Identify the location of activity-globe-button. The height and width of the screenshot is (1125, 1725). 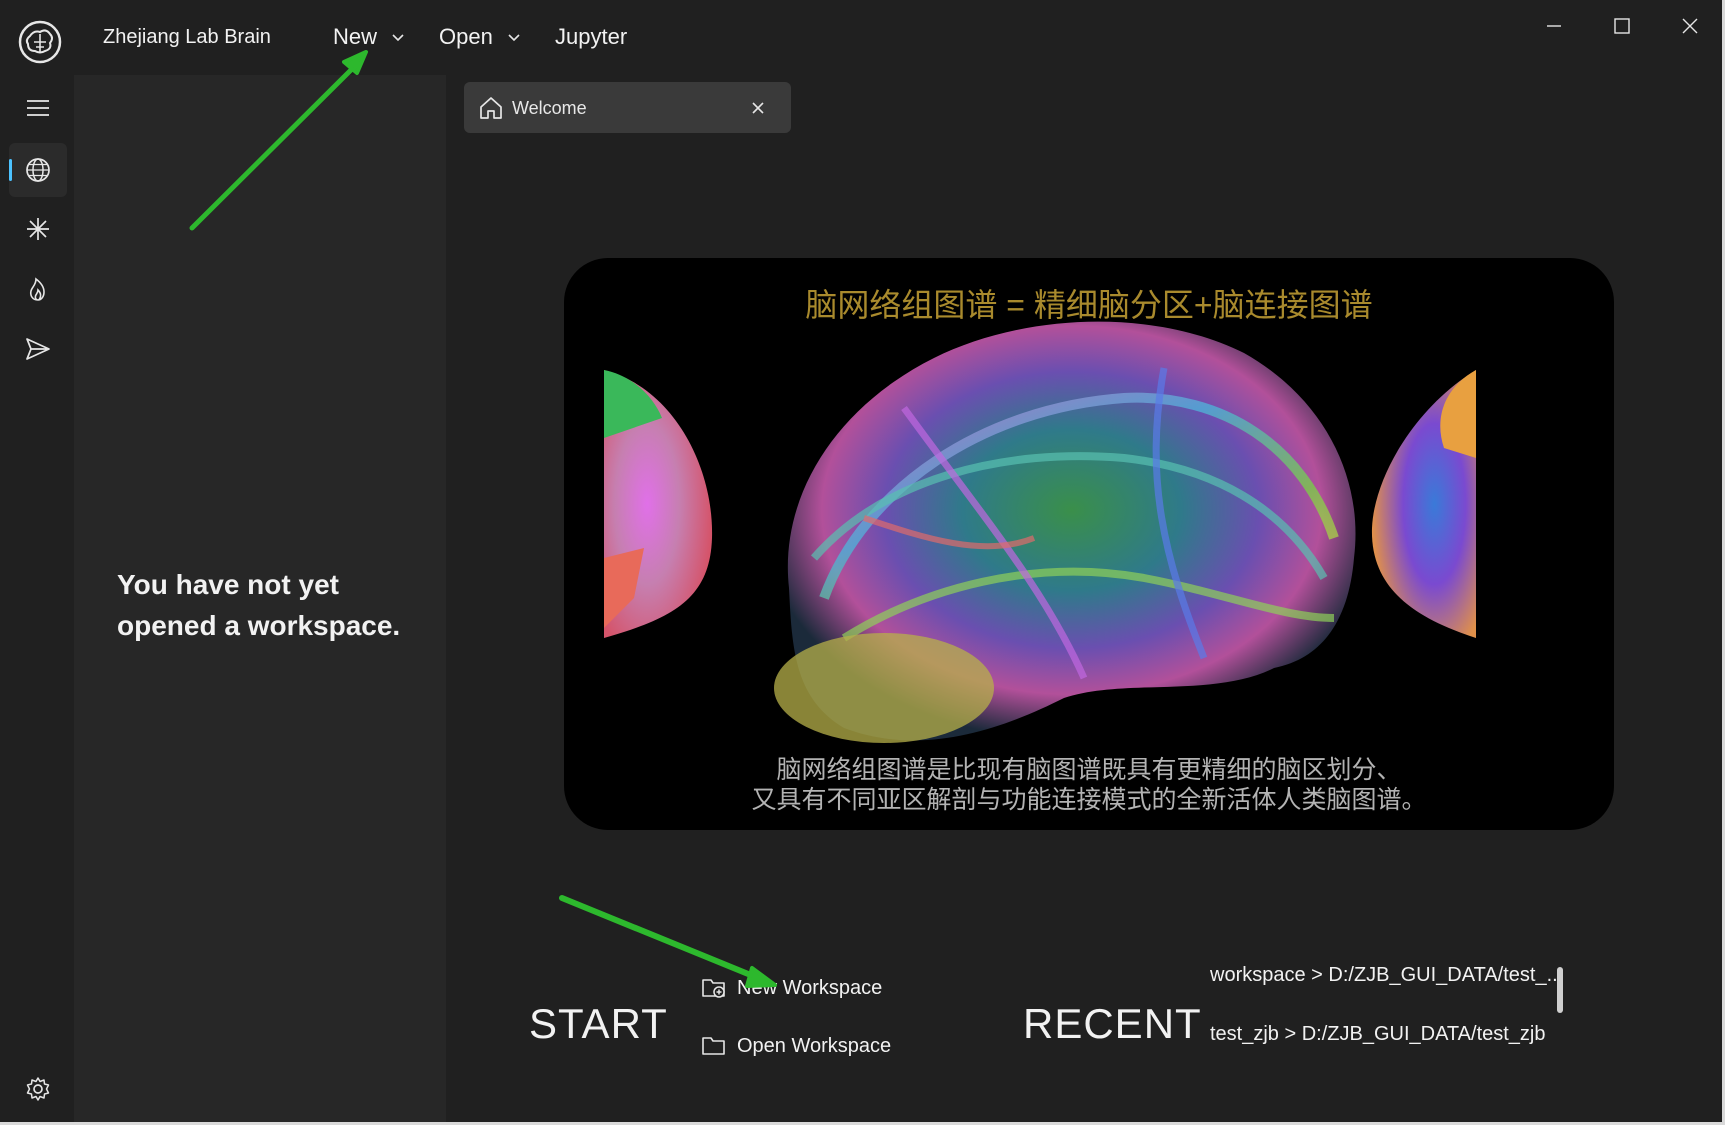
(38, 170).